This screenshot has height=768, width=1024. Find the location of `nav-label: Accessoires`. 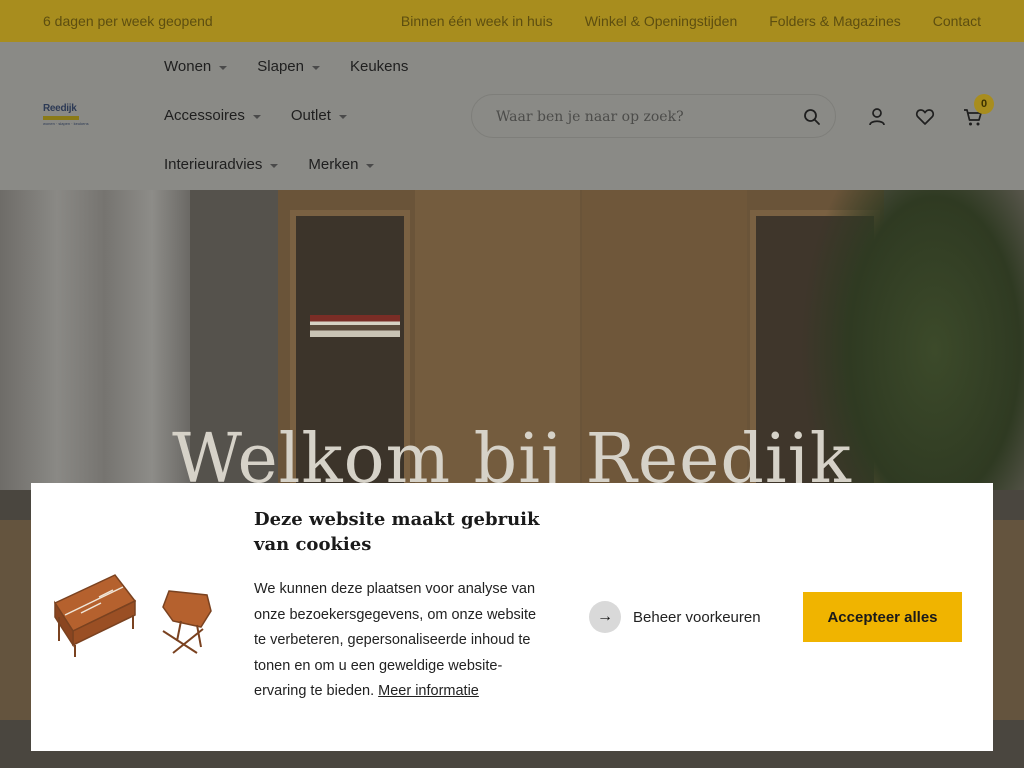

nav-label: Accessoires is located at coordinates (204, 115).